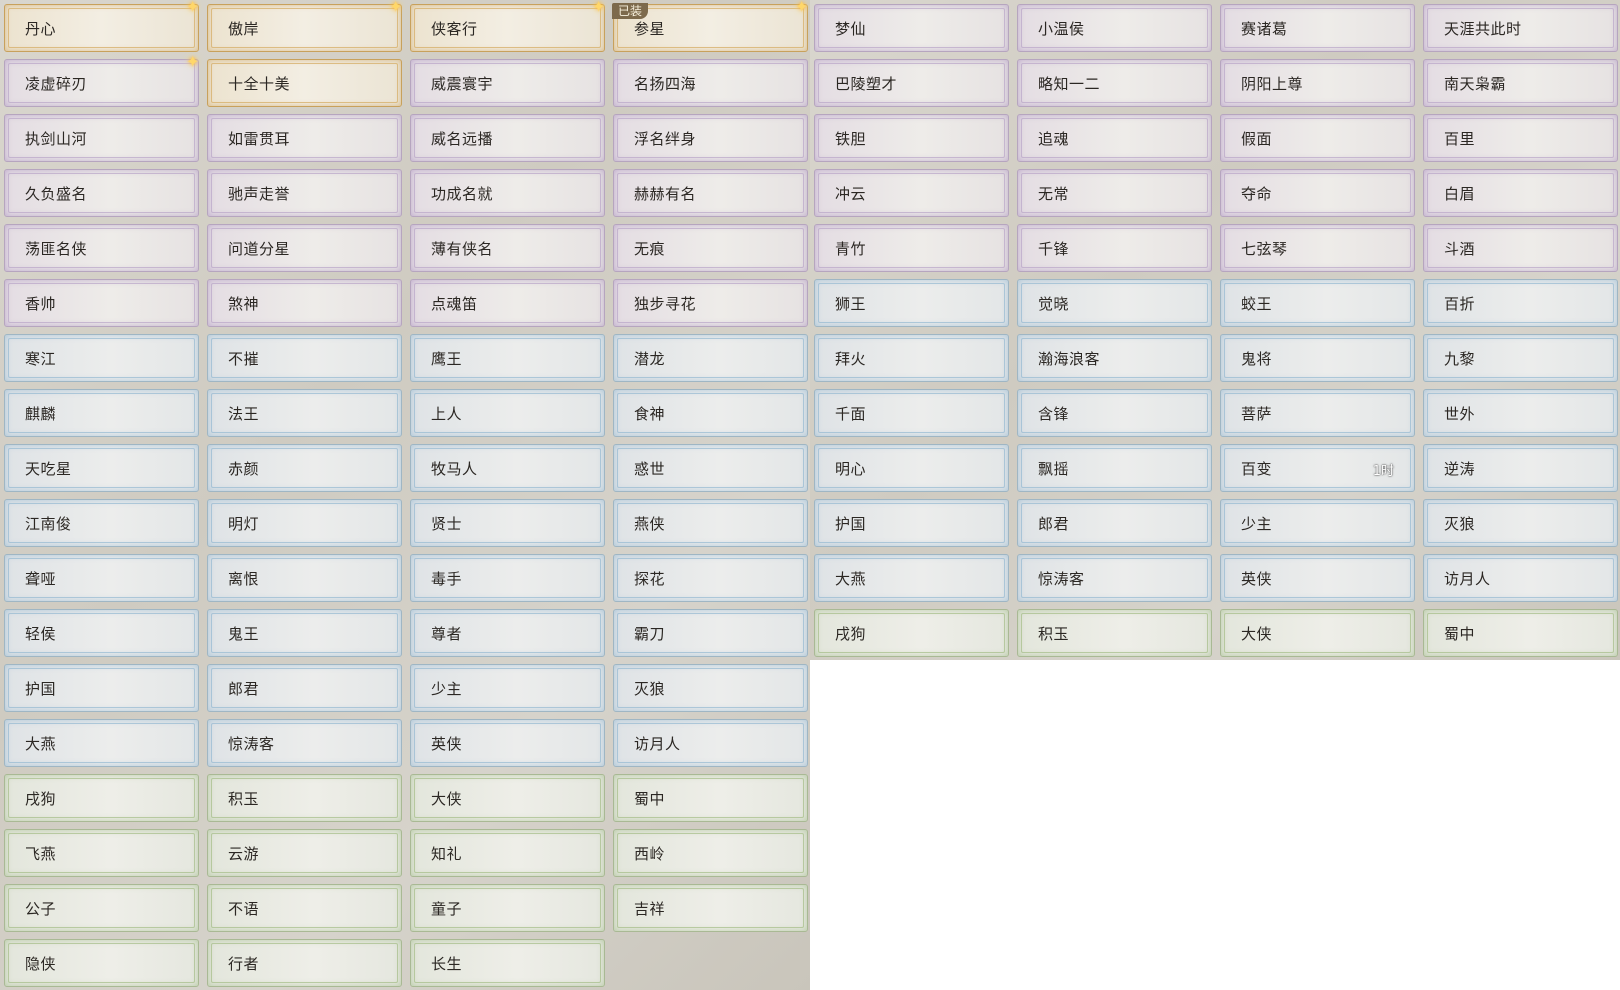 Image resolution: width=1620 pixels, height=990 pixels. Describe the element at coordinates (101, 578) in the screenshot. I see `title-card: 聋哑` at that location.